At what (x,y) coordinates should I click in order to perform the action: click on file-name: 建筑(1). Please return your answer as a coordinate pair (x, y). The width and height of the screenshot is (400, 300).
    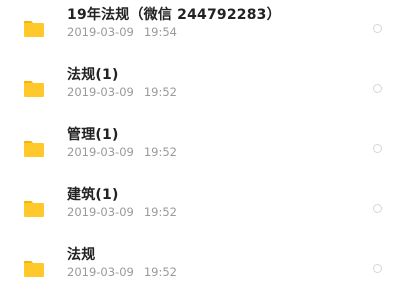
    Looking at the image, I should click on (93, 195).